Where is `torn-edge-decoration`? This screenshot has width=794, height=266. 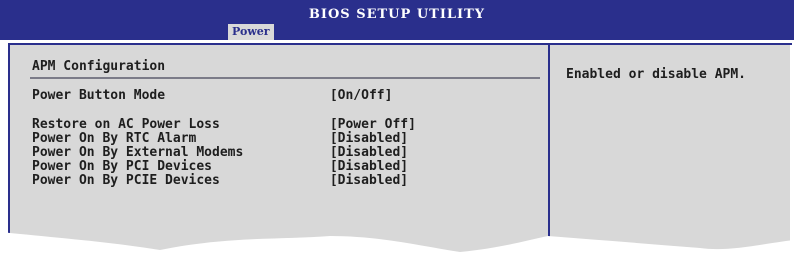
torn-edge-decoration is located at coordinates (397, 249).